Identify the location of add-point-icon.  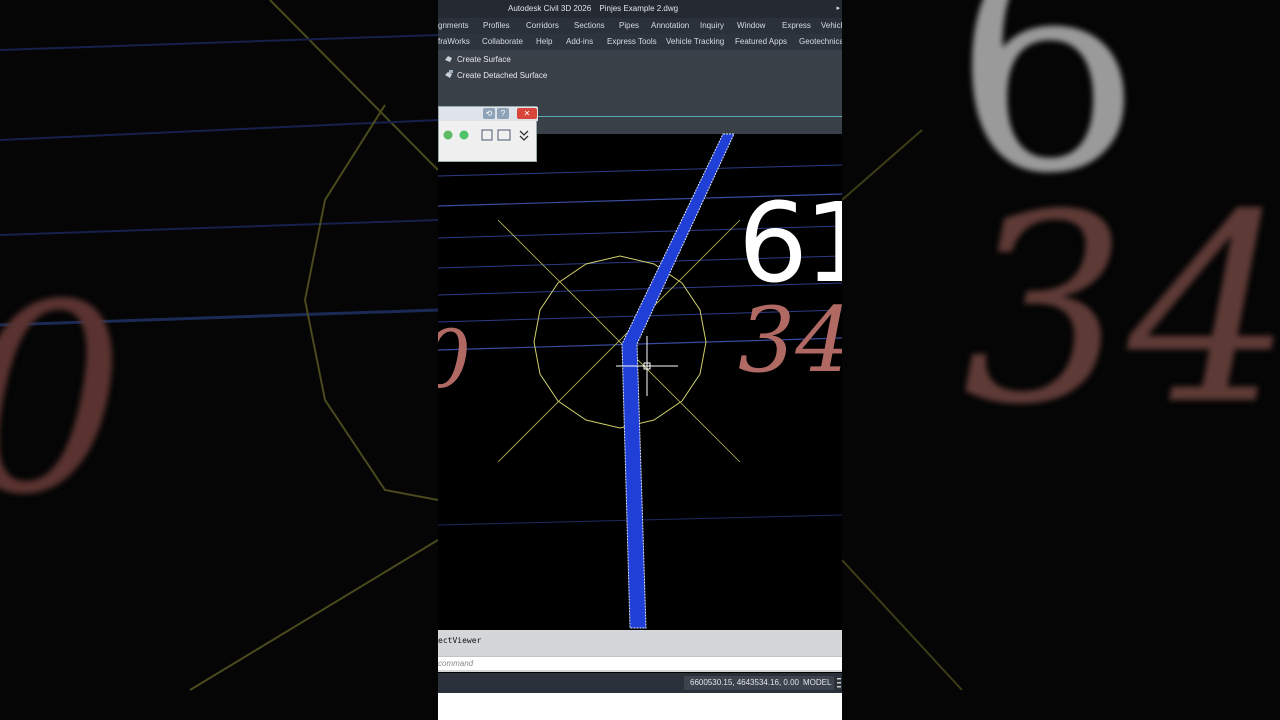
(448, 135).